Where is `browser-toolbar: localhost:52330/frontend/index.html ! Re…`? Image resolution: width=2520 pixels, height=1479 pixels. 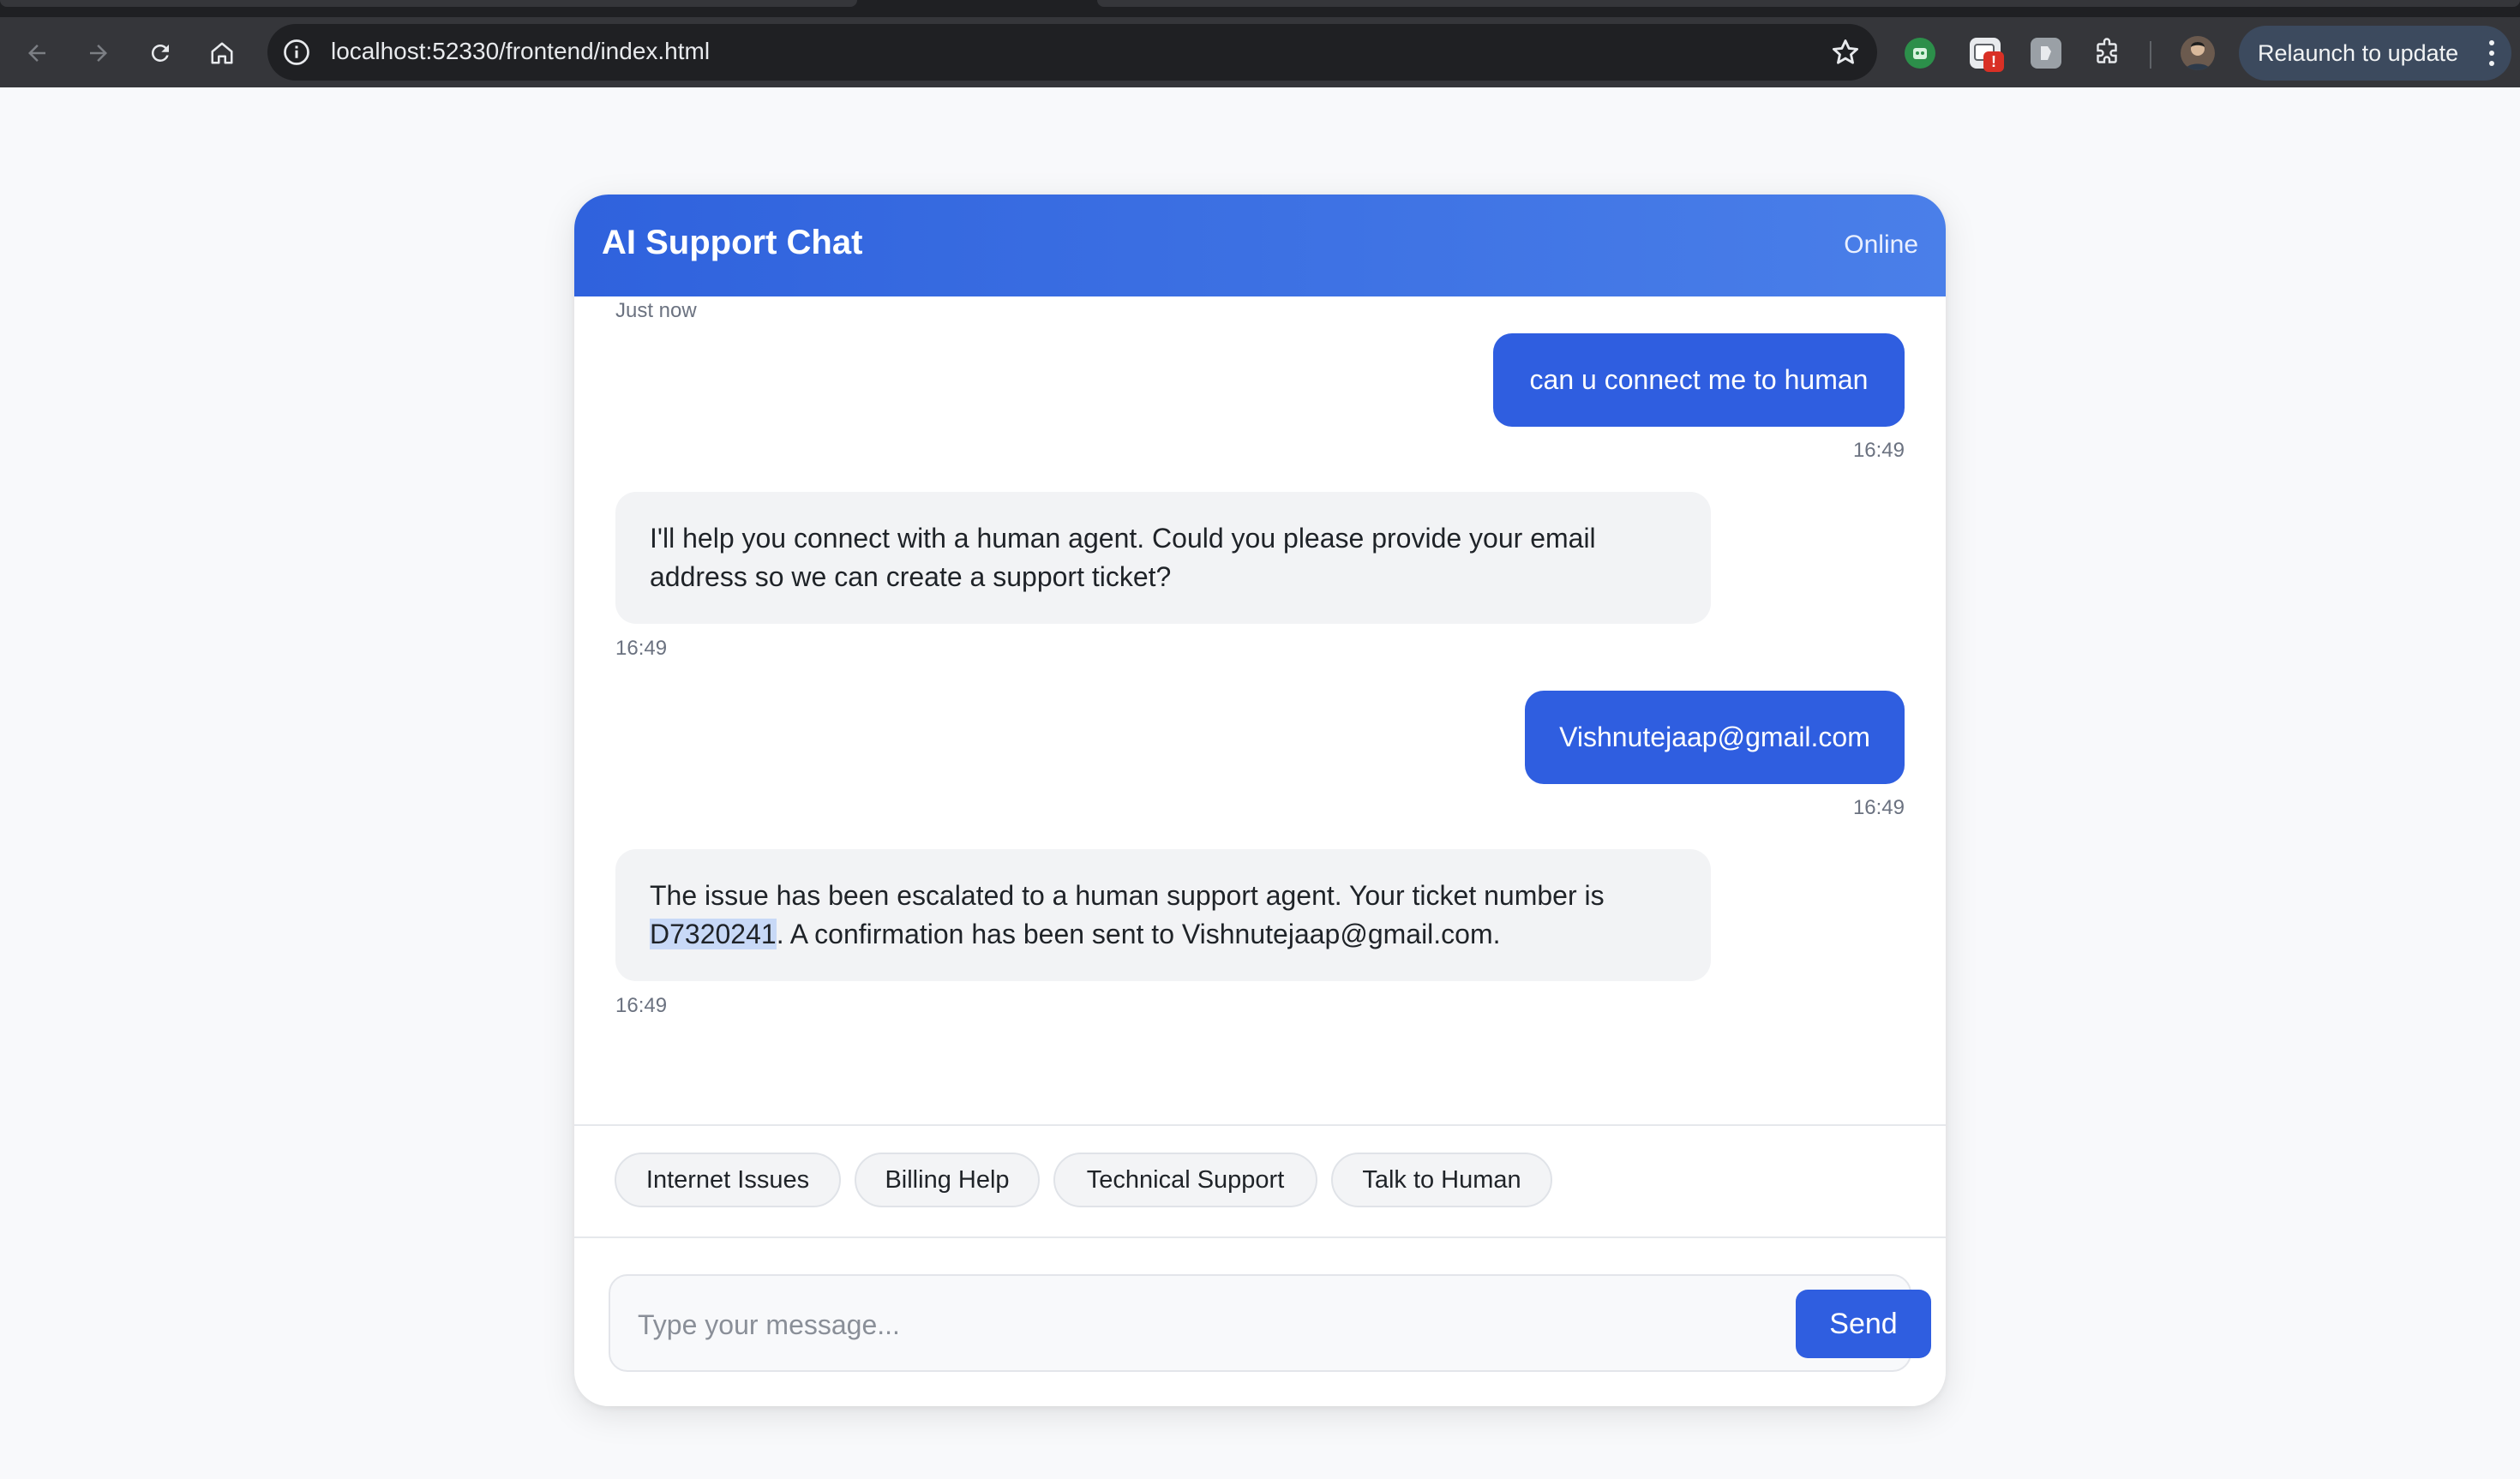 browser-toolbar: localhost:52330/frontend/index.html ! Re… is located at coordinates (1260, 52).